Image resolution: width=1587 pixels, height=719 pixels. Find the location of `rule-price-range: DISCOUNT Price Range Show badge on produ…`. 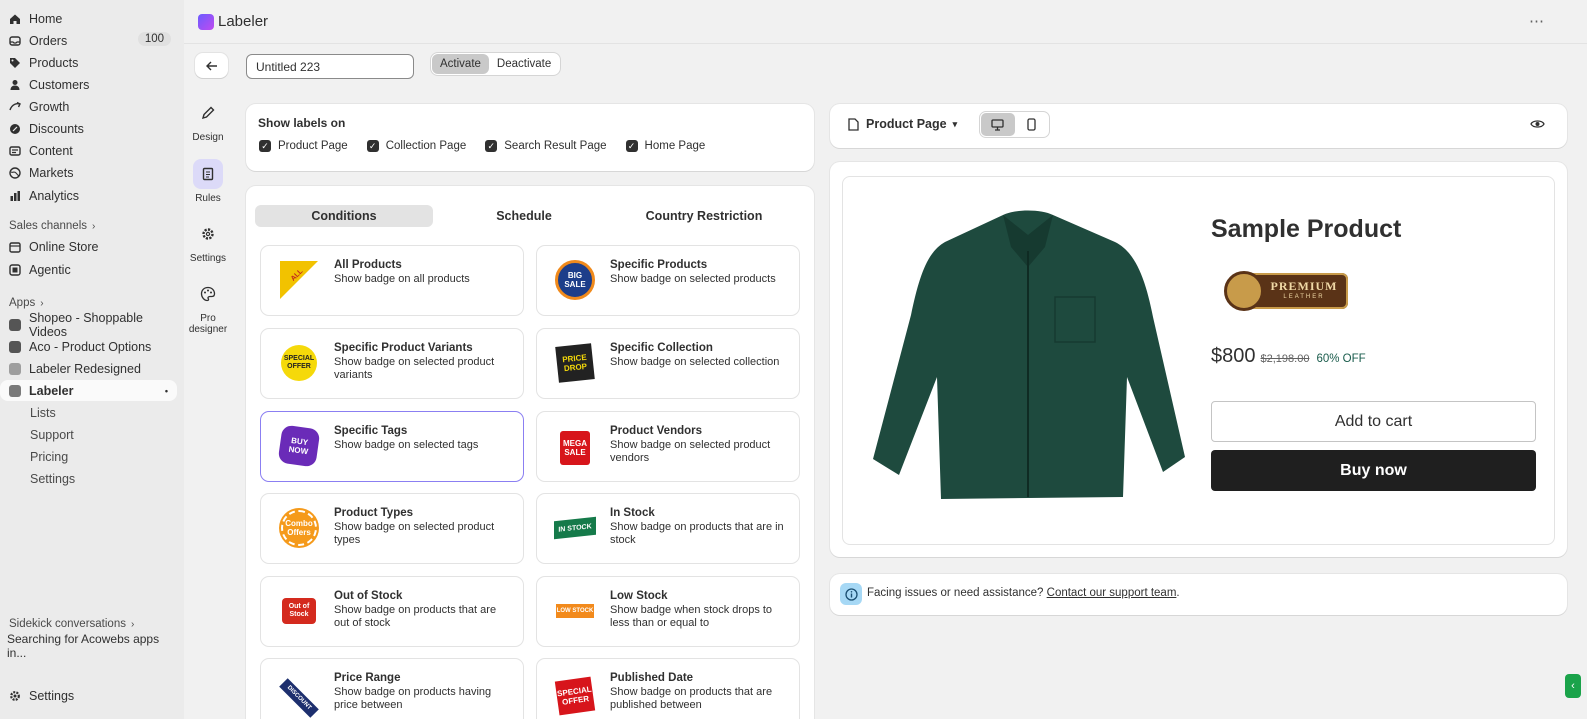

rule-price-range: DISCOUNT Price Range Show badge on produ… is located at coordinates (392, 688).